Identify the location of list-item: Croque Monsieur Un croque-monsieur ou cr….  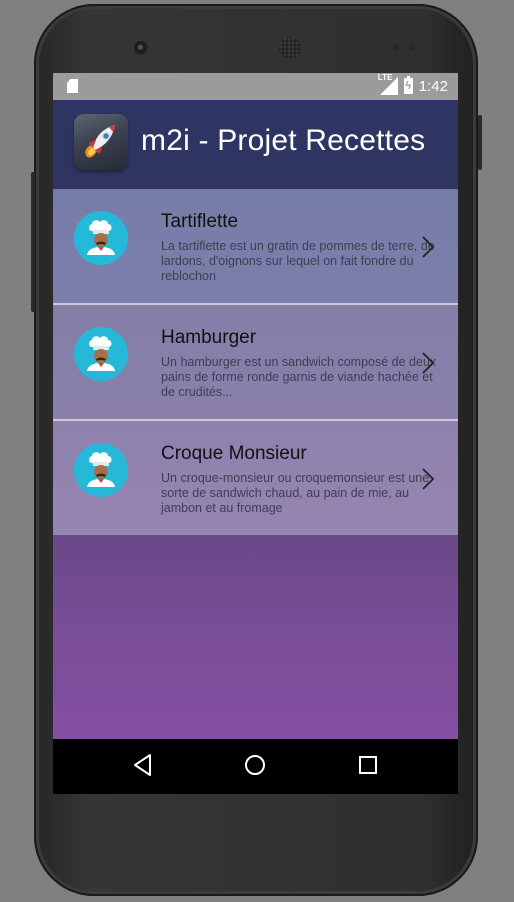
(255, 478).